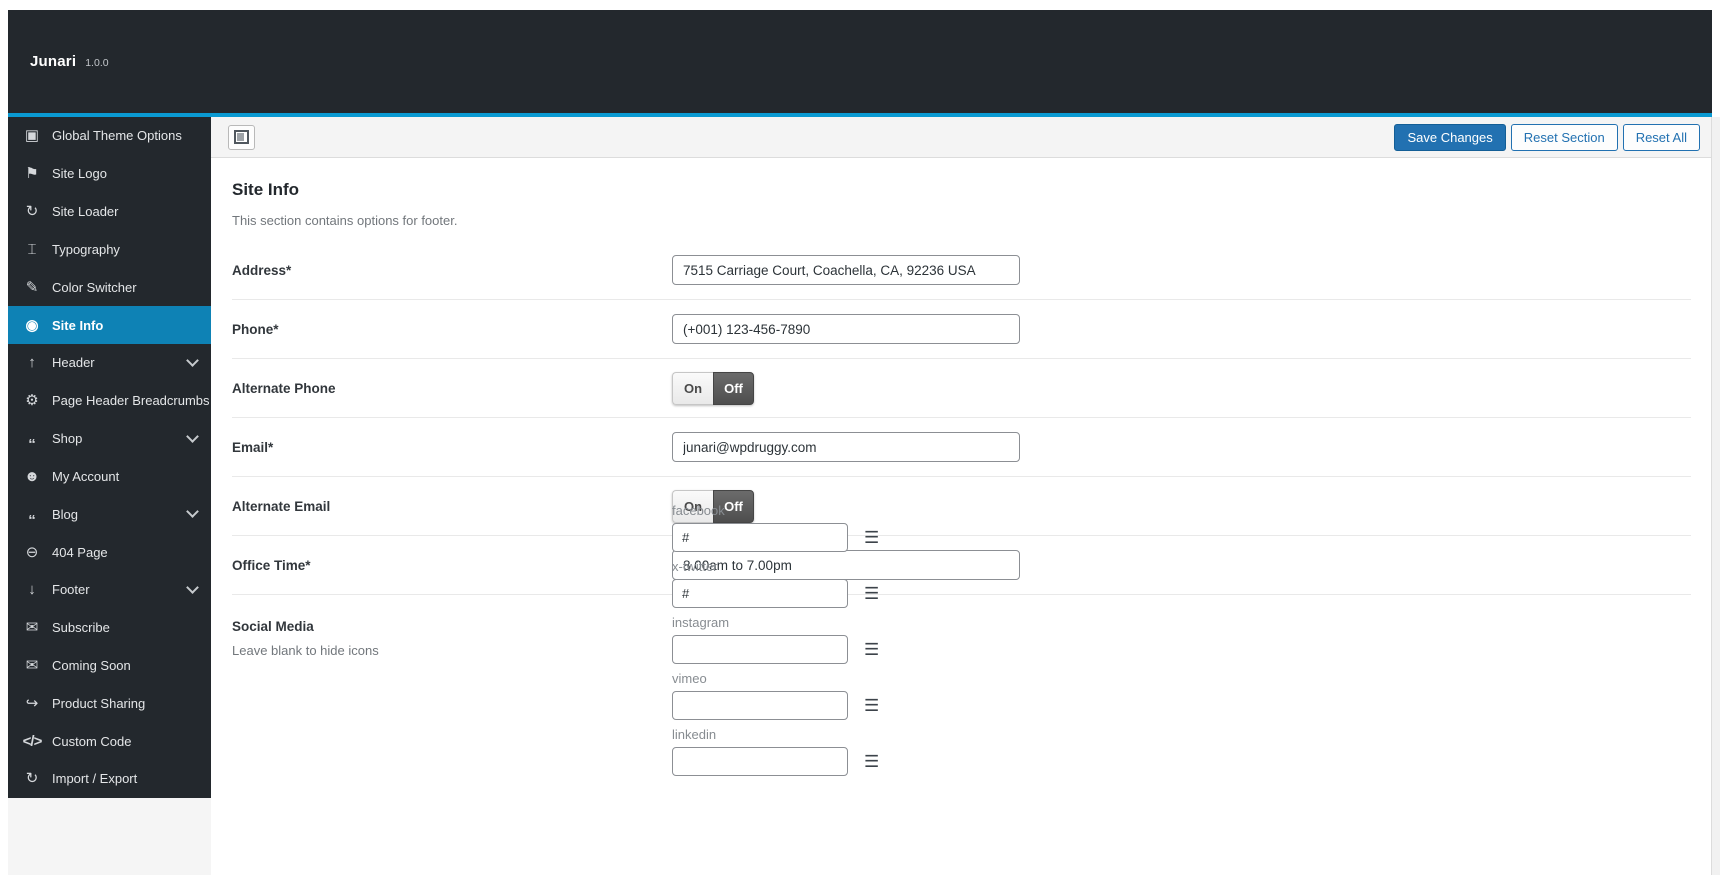 Image resolution: width=1720 pixels, height=875 pixels. Describe the element at coordinates (733, 388) in the screenshot. I see `toggle-off-option: Off` at that location.